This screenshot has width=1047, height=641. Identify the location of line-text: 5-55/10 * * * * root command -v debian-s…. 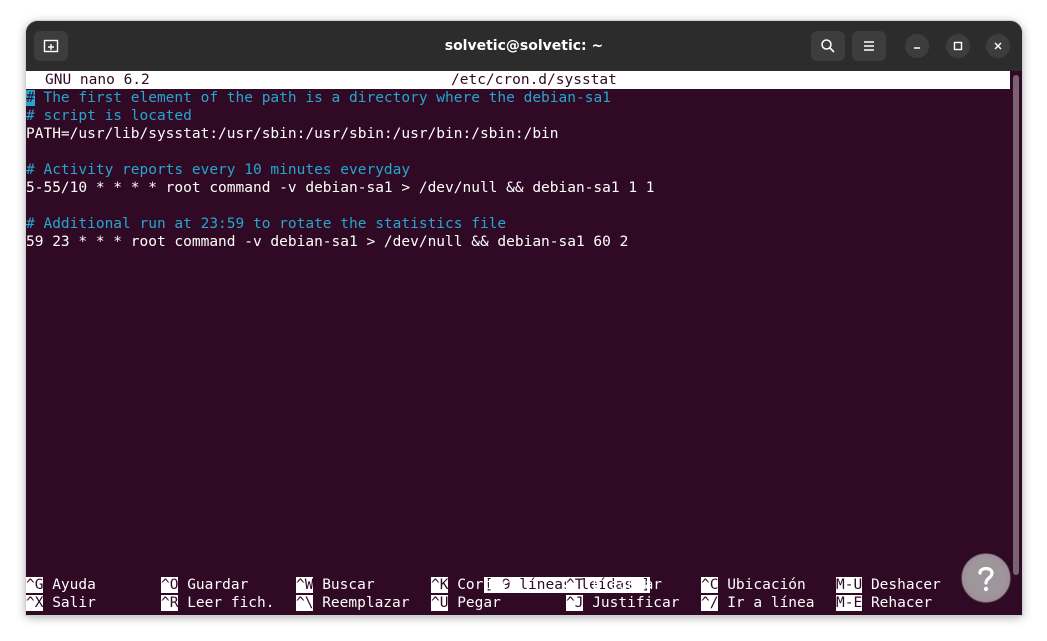
(340, 188).